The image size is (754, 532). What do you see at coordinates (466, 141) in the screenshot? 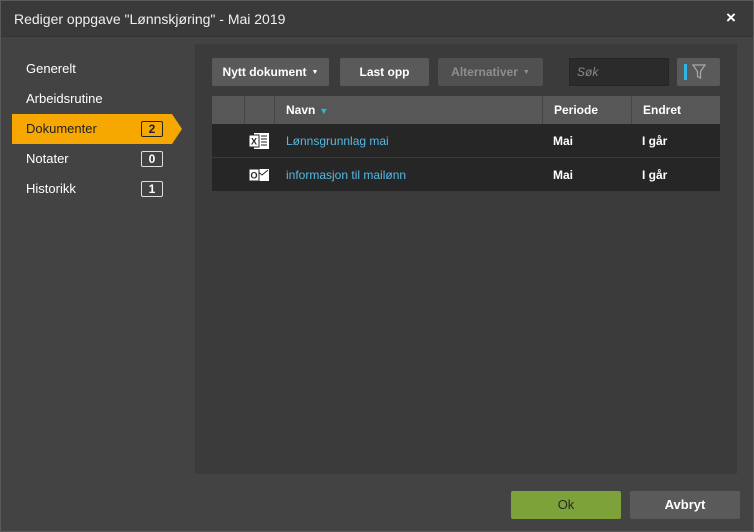
I see `table-row: X Lønnsgrunnlag mai Mai I går` at bounding box center [466, 141].